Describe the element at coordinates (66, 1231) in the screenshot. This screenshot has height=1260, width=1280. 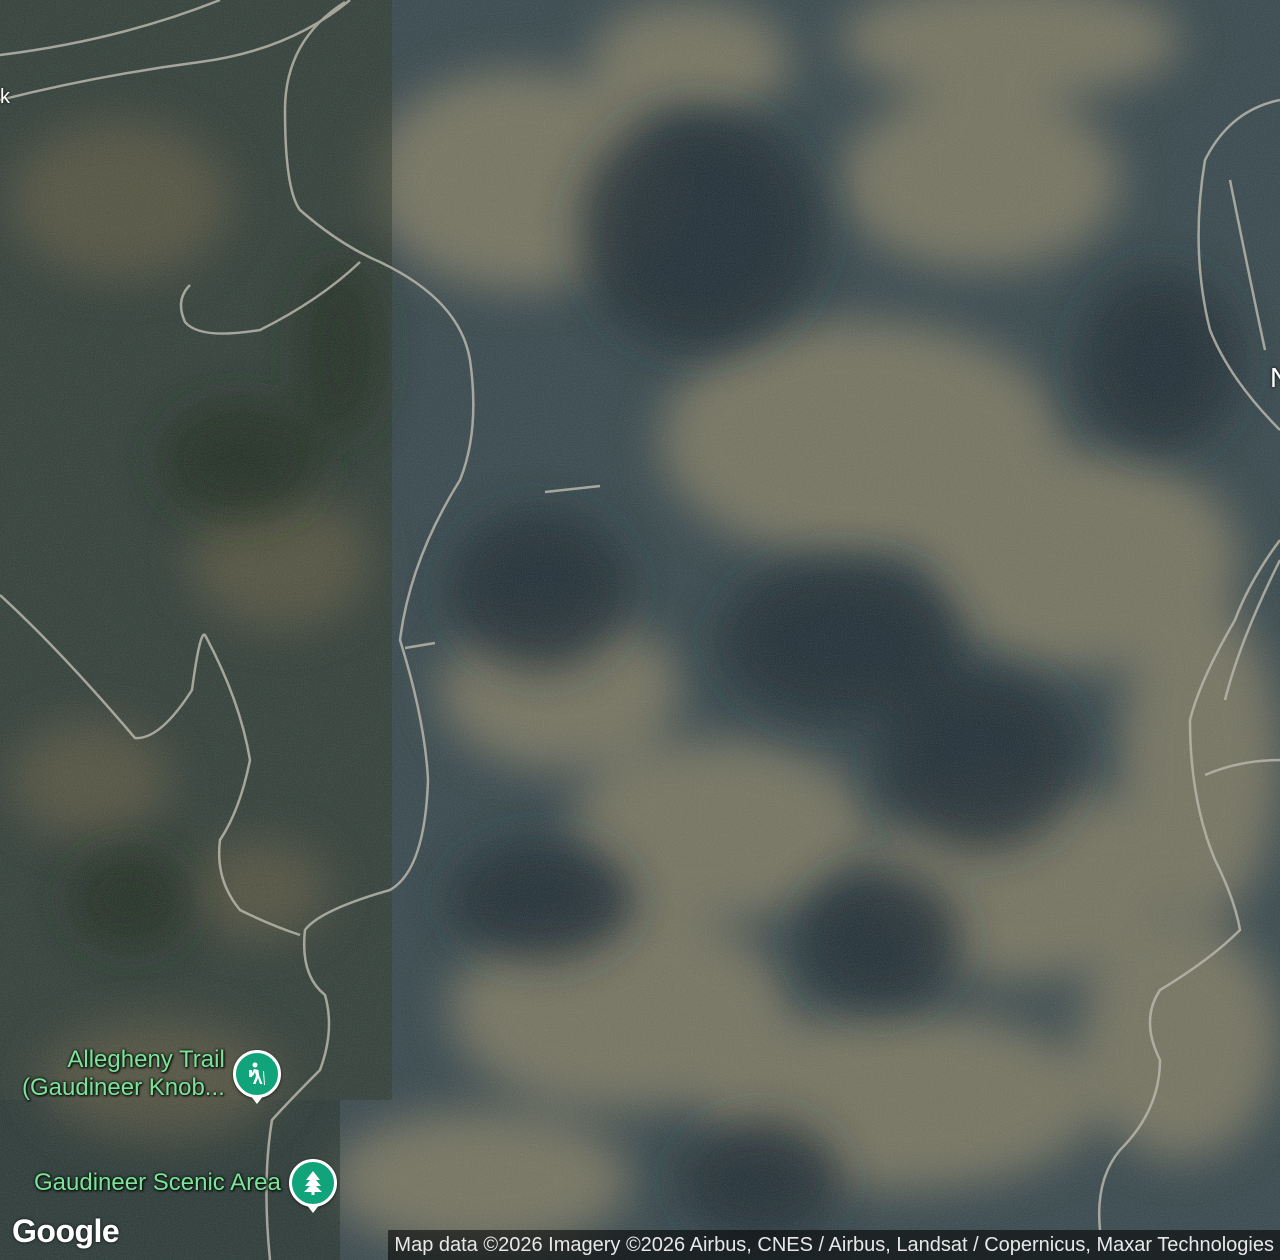
I see `google-logo: Google` at that location.